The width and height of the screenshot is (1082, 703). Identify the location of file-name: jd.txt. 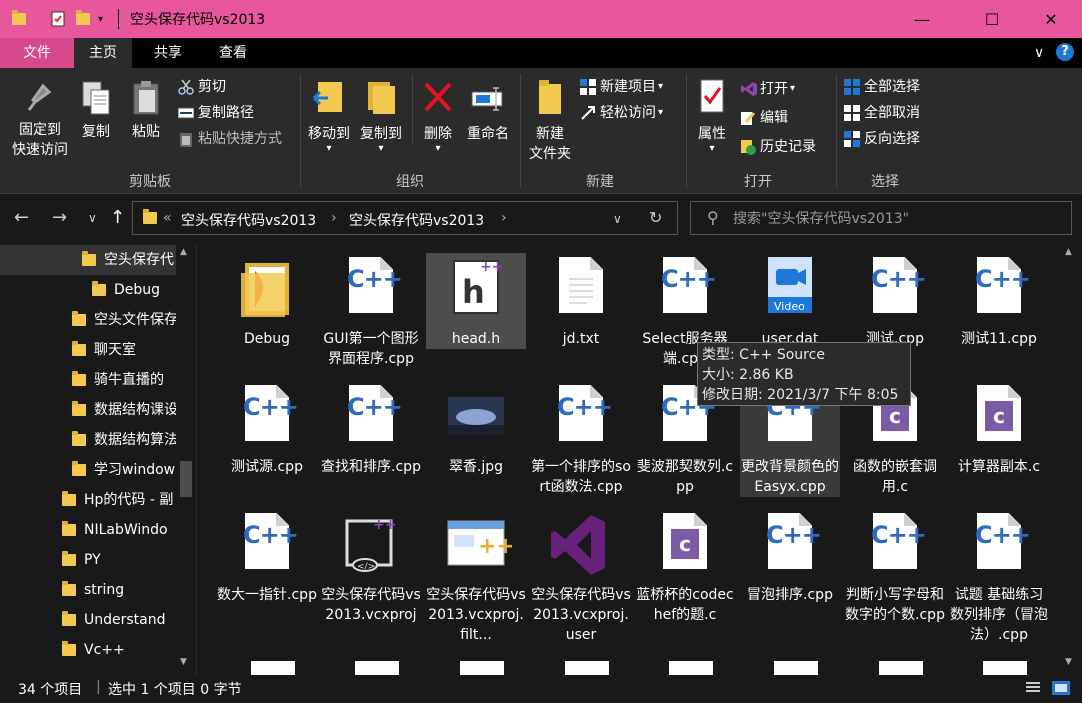
(581, 339).